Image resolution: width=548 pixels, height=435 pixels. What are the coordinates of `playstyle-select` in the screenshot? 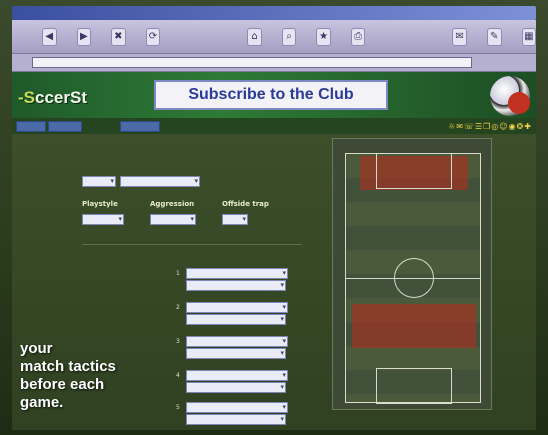 It's located at (103, 219).